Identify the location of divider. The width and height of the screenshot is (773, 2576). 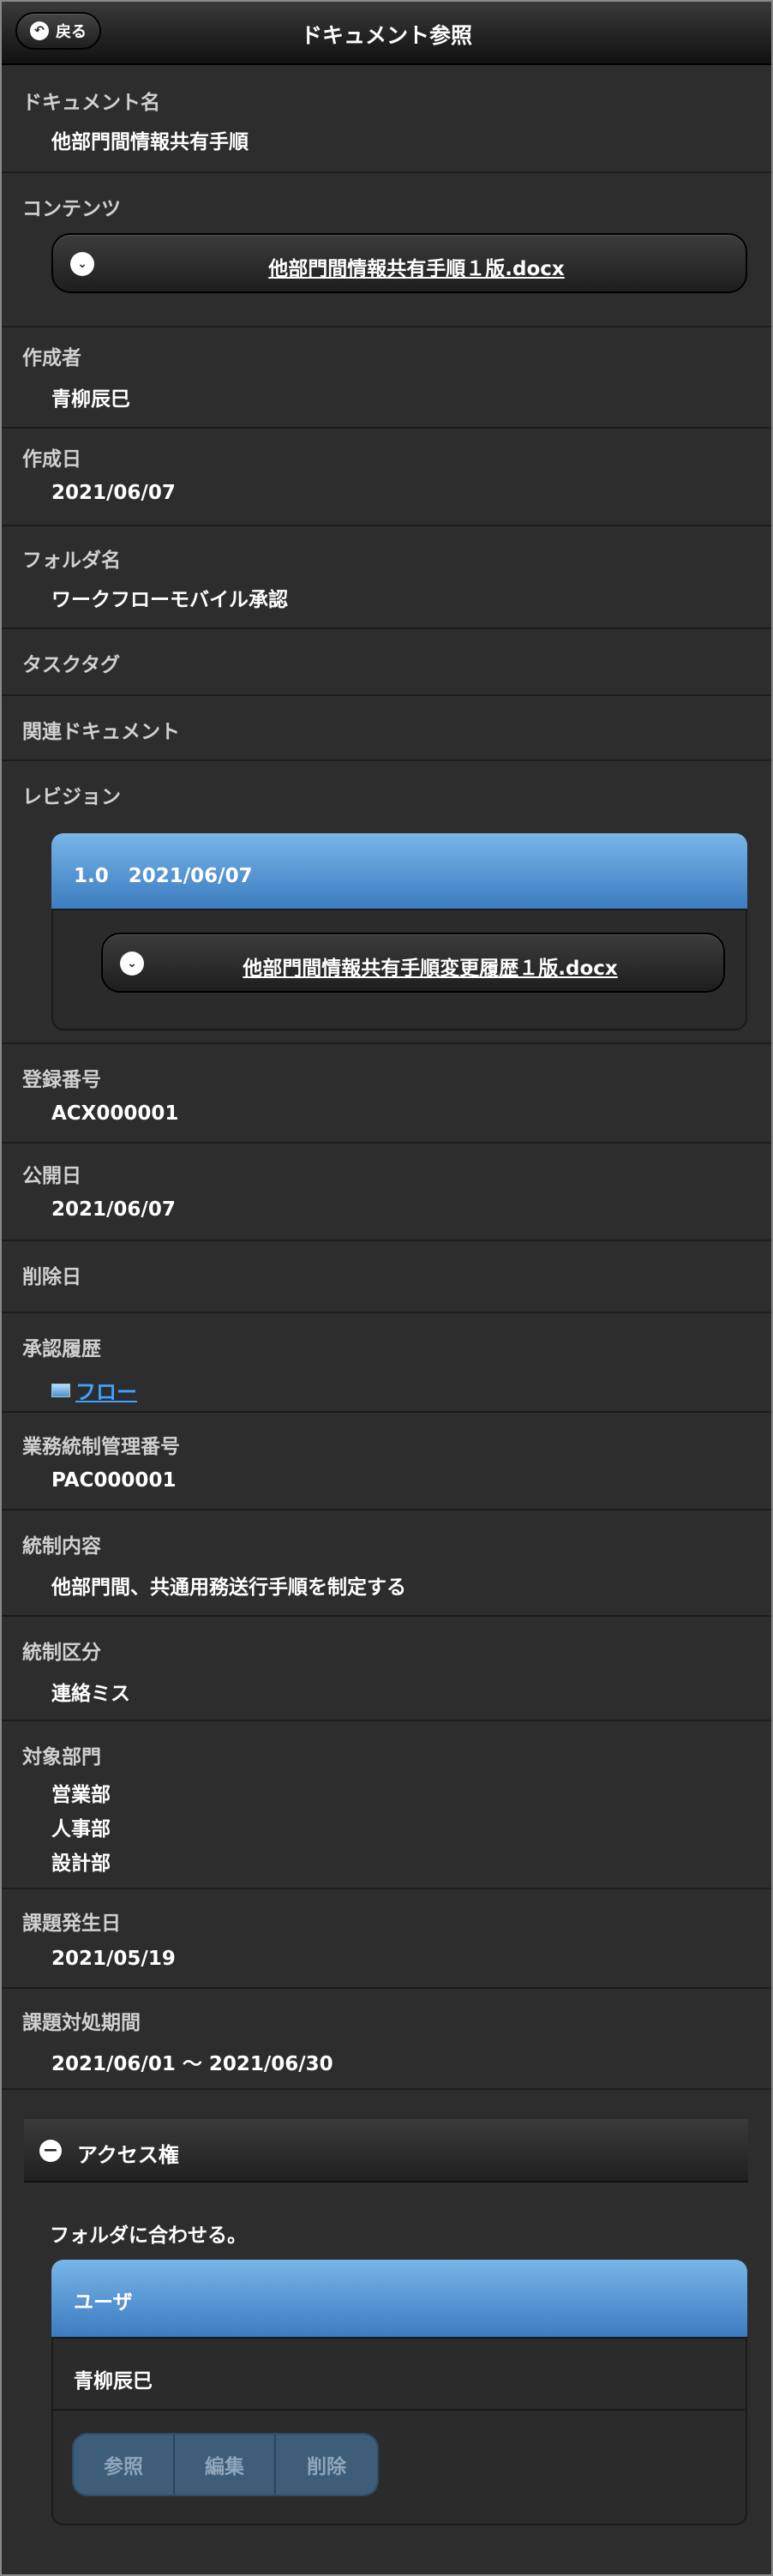
(399, 2410).